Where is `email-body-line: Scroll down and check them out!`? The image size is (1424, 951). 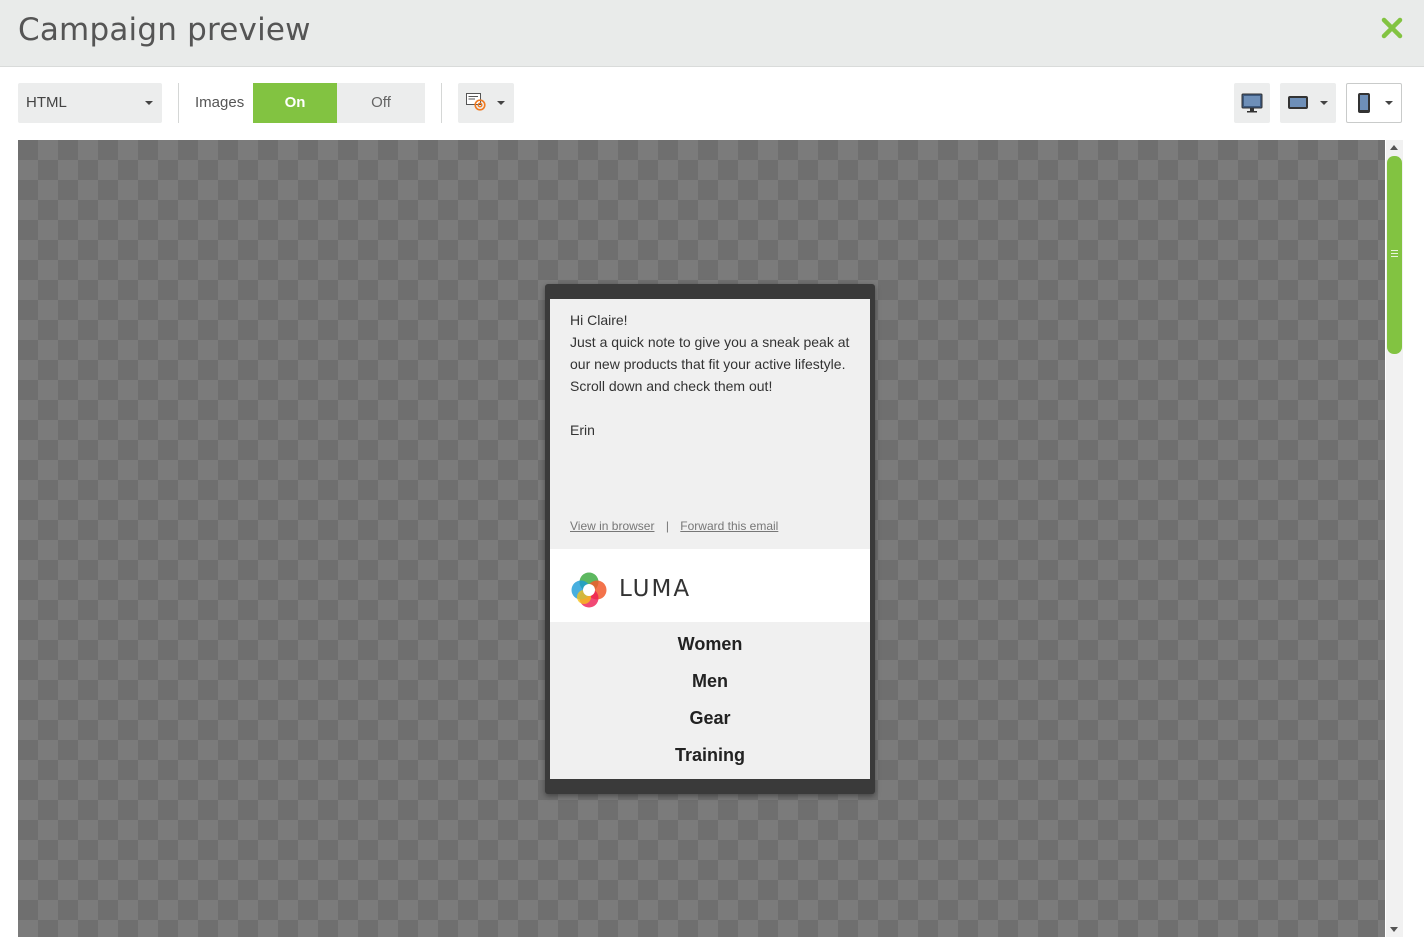
email-body-line: Scroll down and check them out! is located at coordinates (671, 386).